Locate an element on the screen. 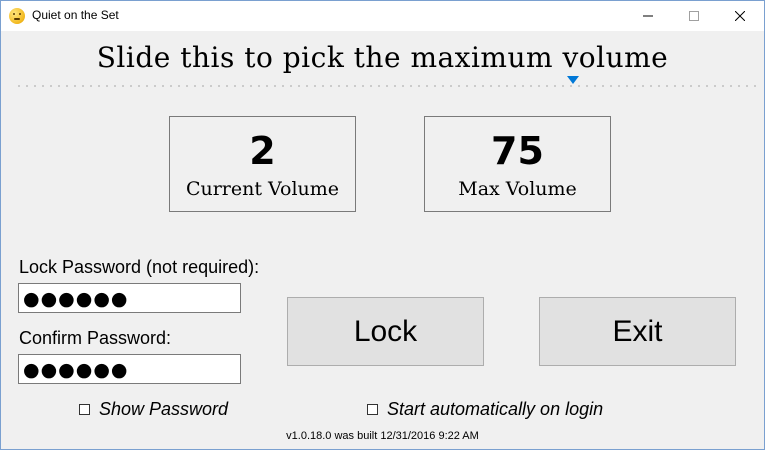  max-volume-label: Max Volume is located at coordinates (517, 189).